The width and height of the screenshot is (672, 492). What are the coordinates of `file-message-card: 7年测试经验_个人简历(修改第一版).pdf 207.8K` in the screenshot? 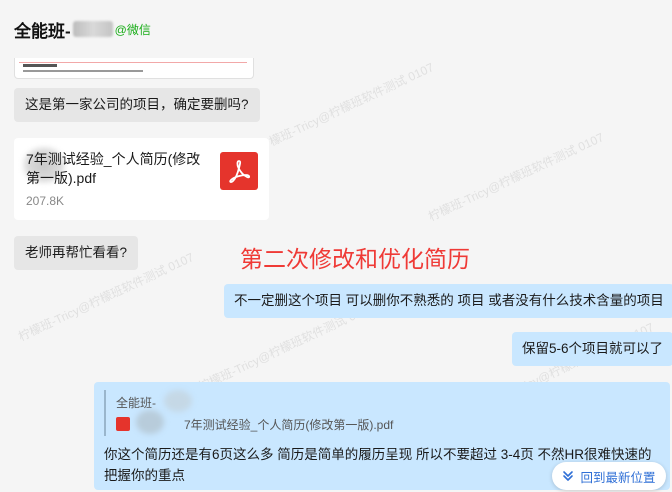 It's located at (141, 179).